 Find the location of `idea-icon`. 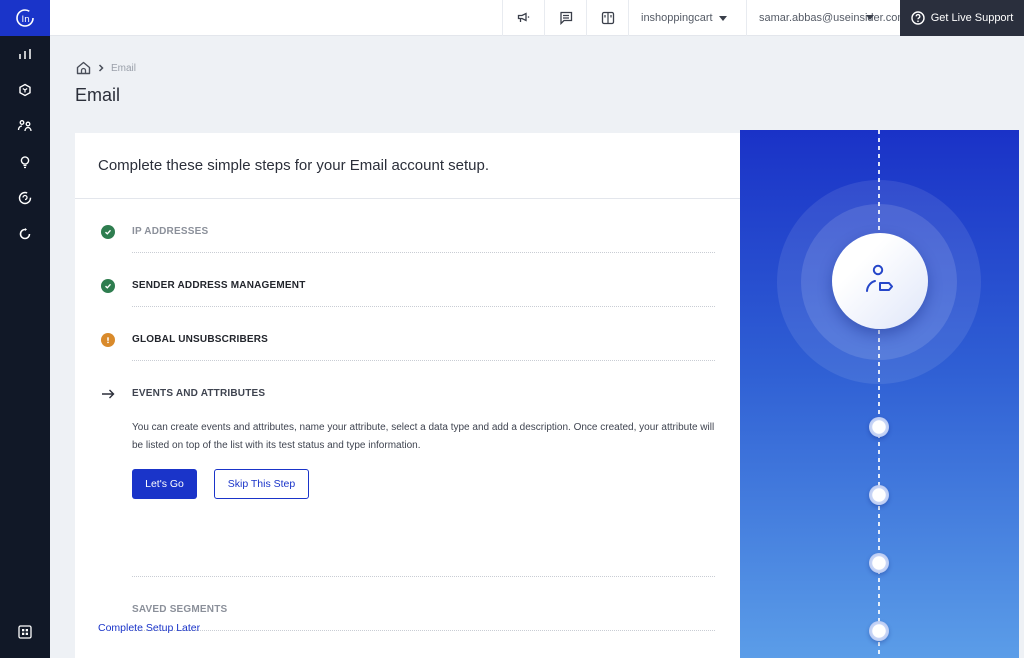

idea-icon is located at coordinates (25, 162).